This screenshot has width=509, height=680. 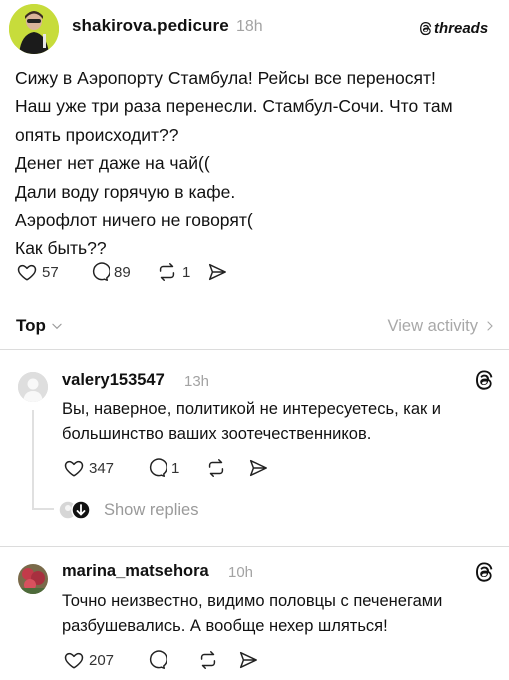 I want to click on post-avatar, so click(x=34, y=29).